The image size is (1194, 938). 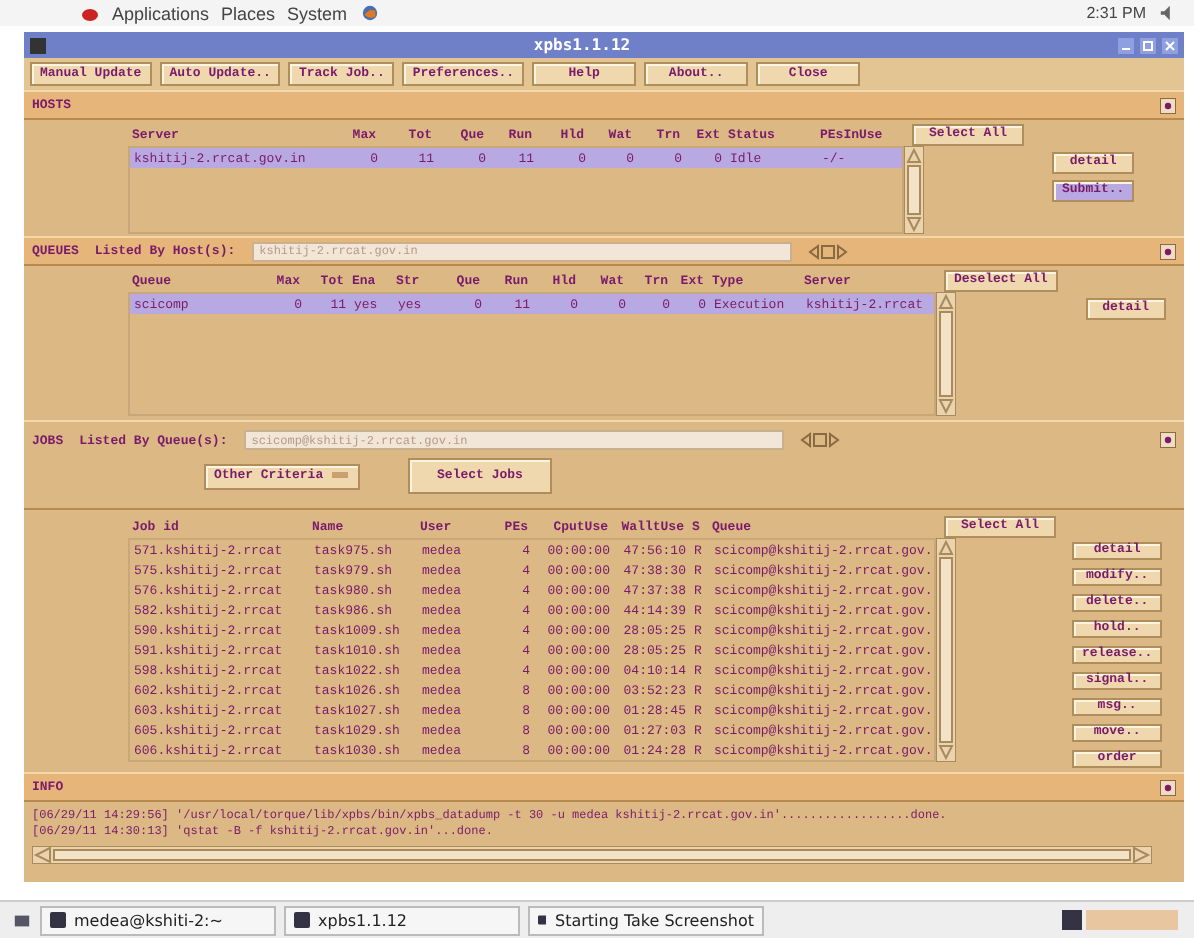 I want to click on clock: 2:31 PM, so click(x=1116, y=13).